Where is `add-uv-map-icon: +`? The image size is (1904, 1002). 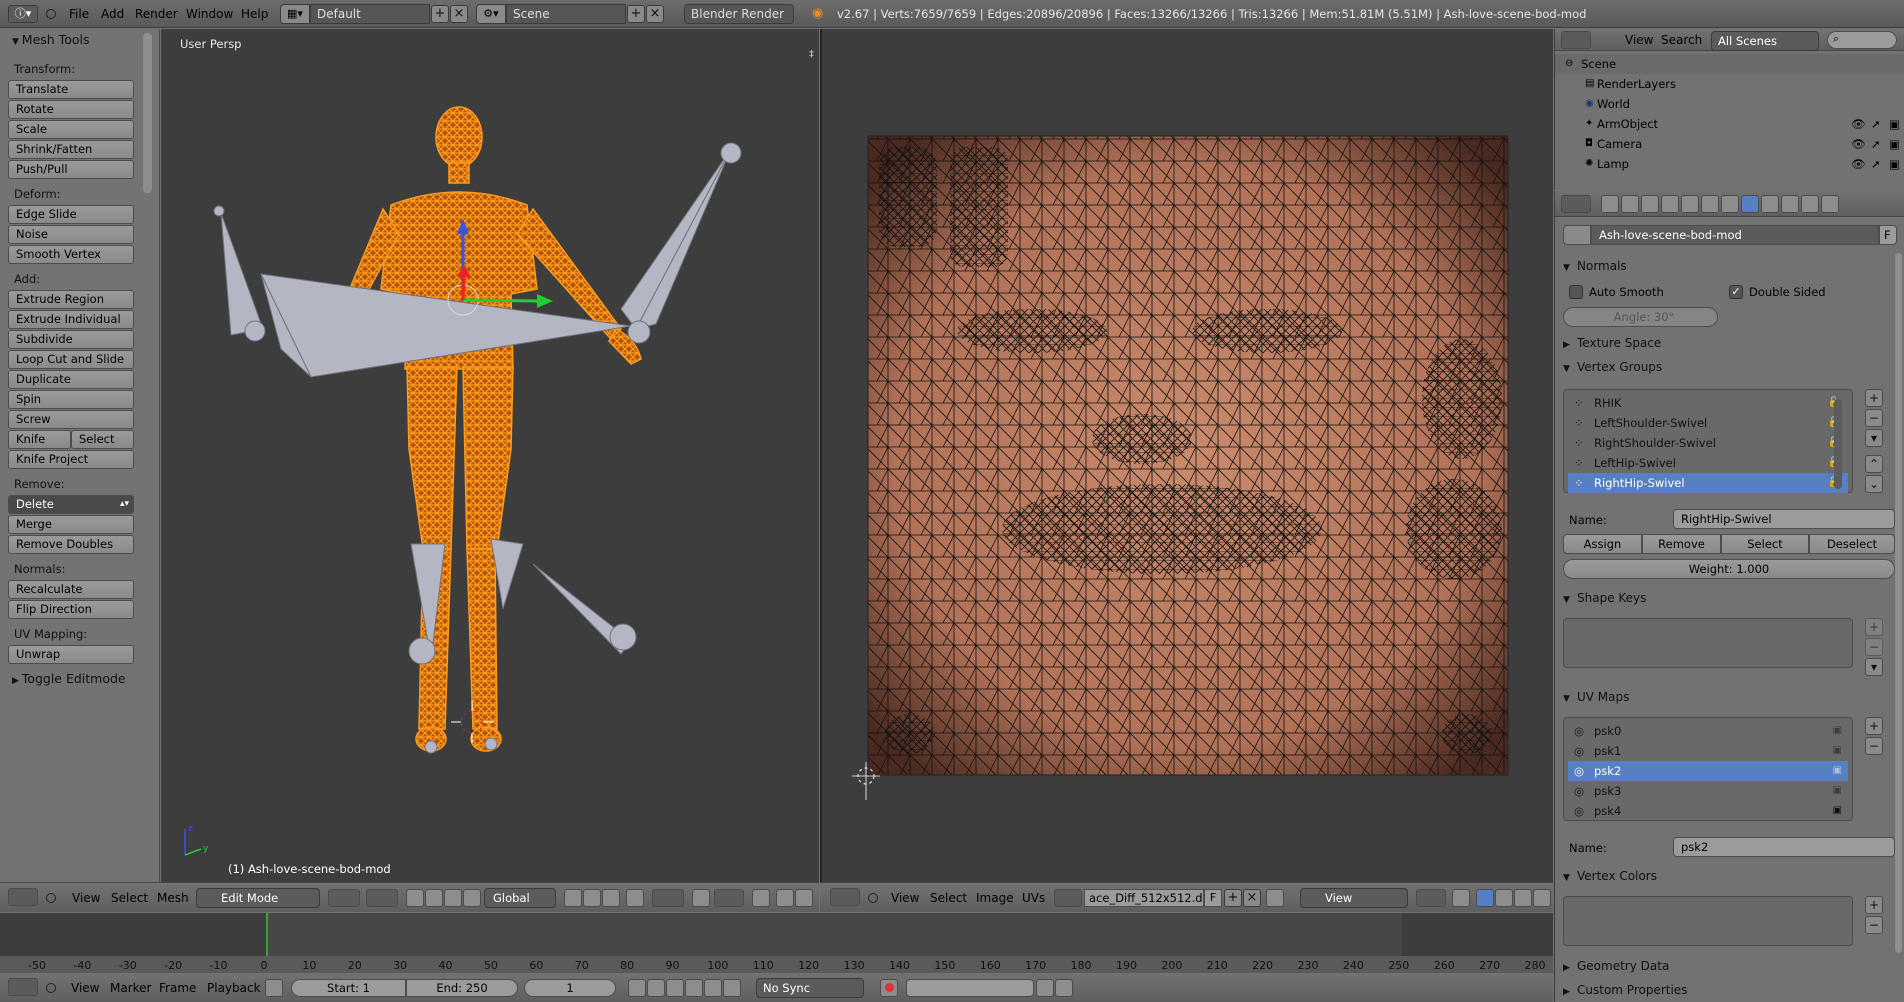 add-uv-map-icon: + is located at coordinates (1874, 726).